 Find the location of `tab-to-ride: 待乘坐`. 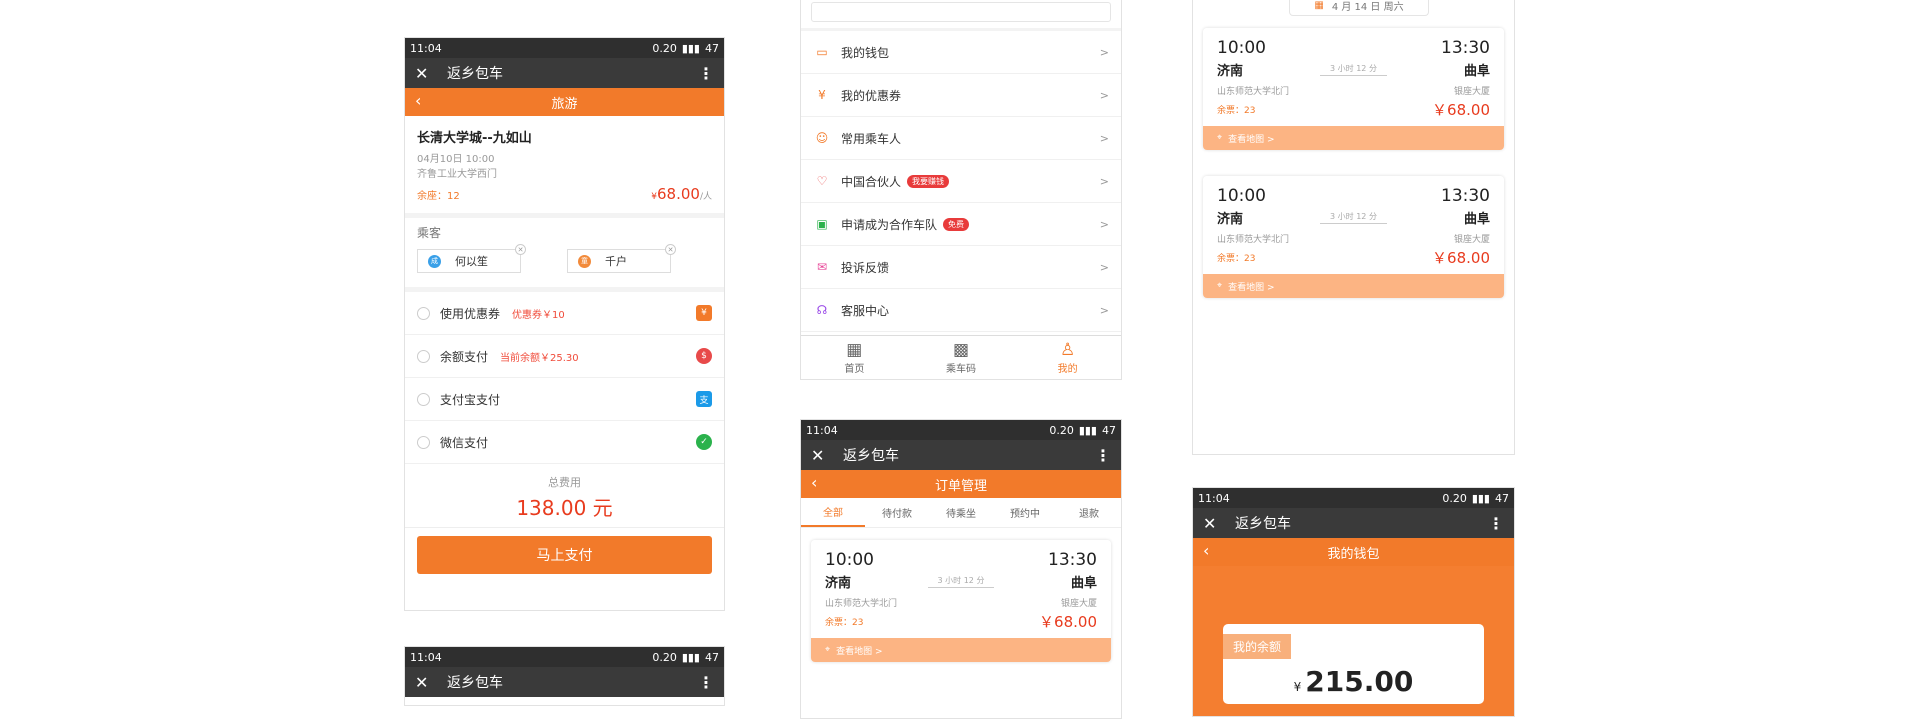

tab-to-ride: 待乘坐 is located at coordinates (961, 512).